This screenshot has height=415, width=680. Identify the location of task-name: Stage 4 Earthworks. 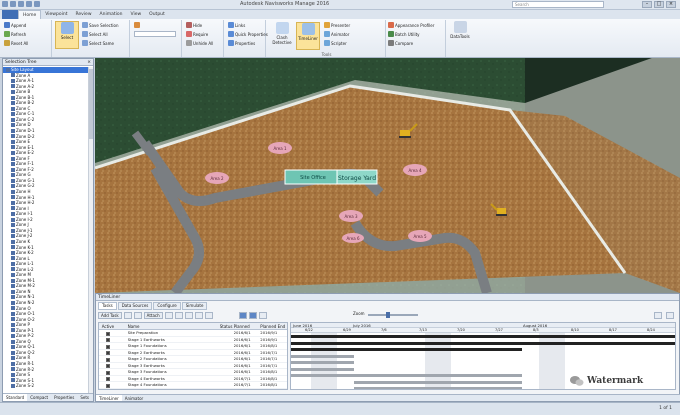
(173, 379).